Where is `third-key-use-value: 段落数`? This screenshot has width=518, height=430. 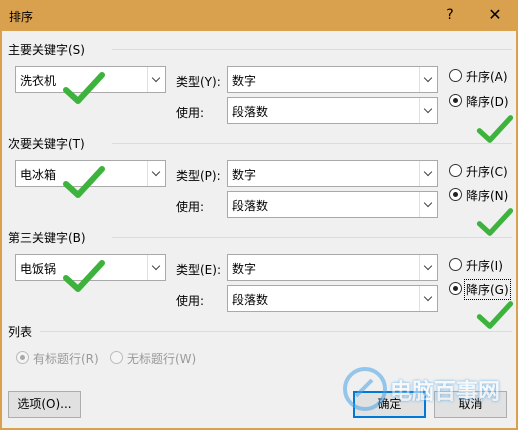
third-key-use-value: 段落数 is located at coordinates (250, 300).